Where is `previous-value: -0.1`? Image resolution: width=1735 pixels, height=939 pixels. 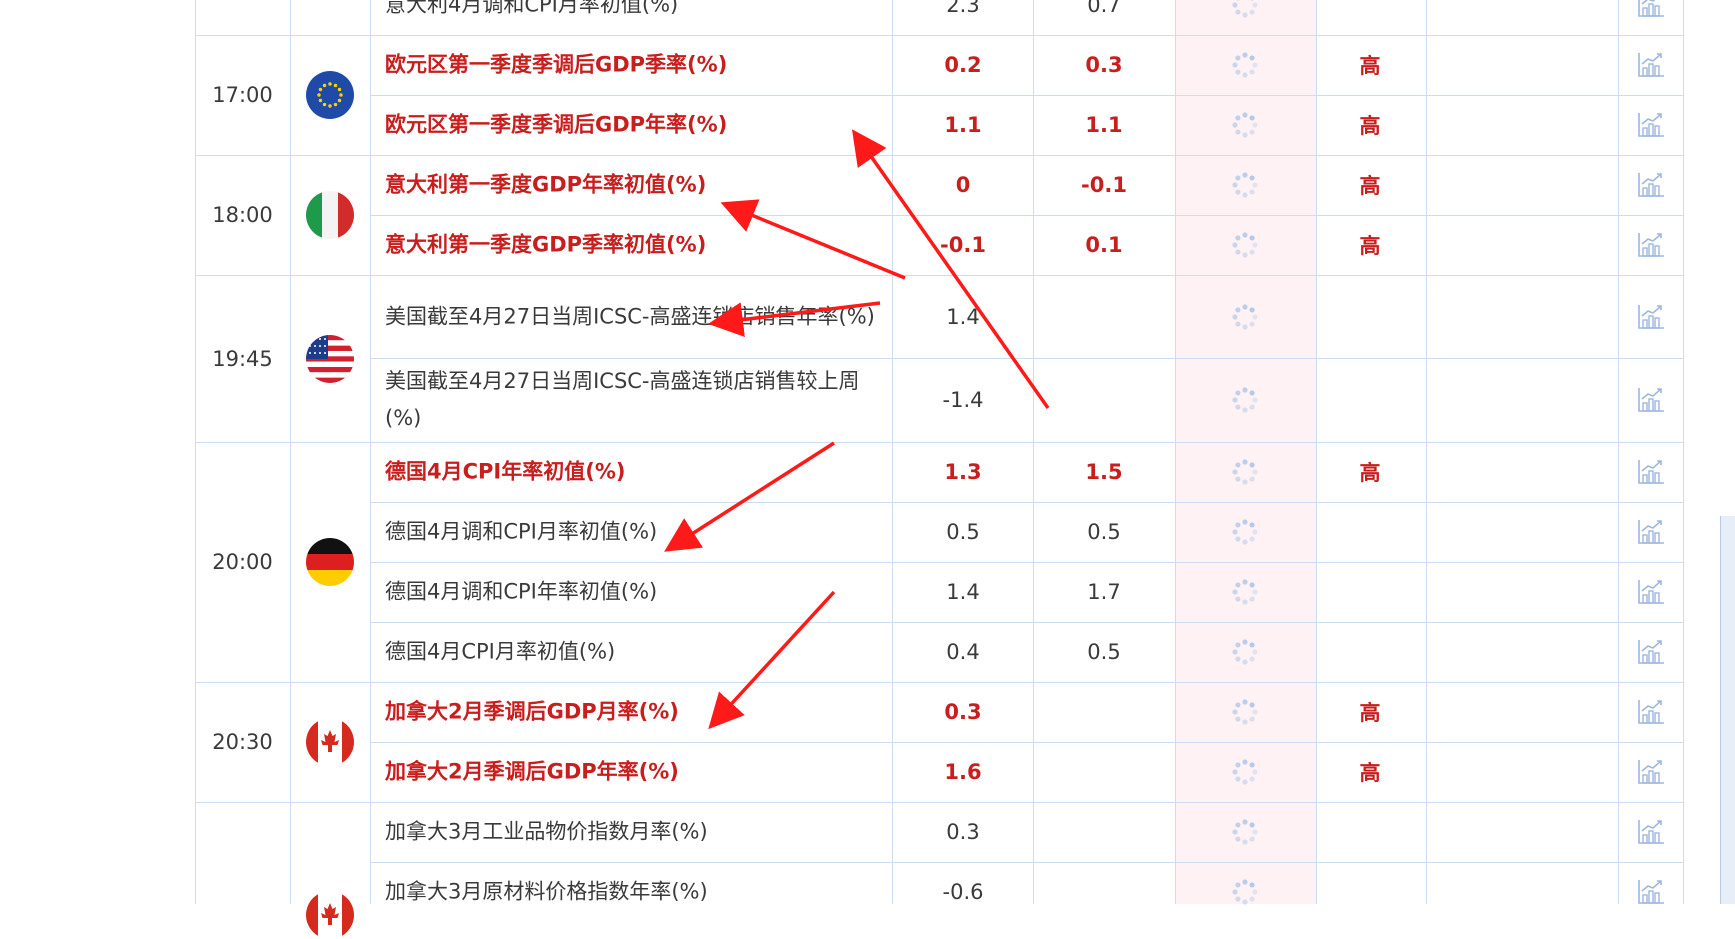 previous-value: -0.1 is located at coordinates (1104, 185).